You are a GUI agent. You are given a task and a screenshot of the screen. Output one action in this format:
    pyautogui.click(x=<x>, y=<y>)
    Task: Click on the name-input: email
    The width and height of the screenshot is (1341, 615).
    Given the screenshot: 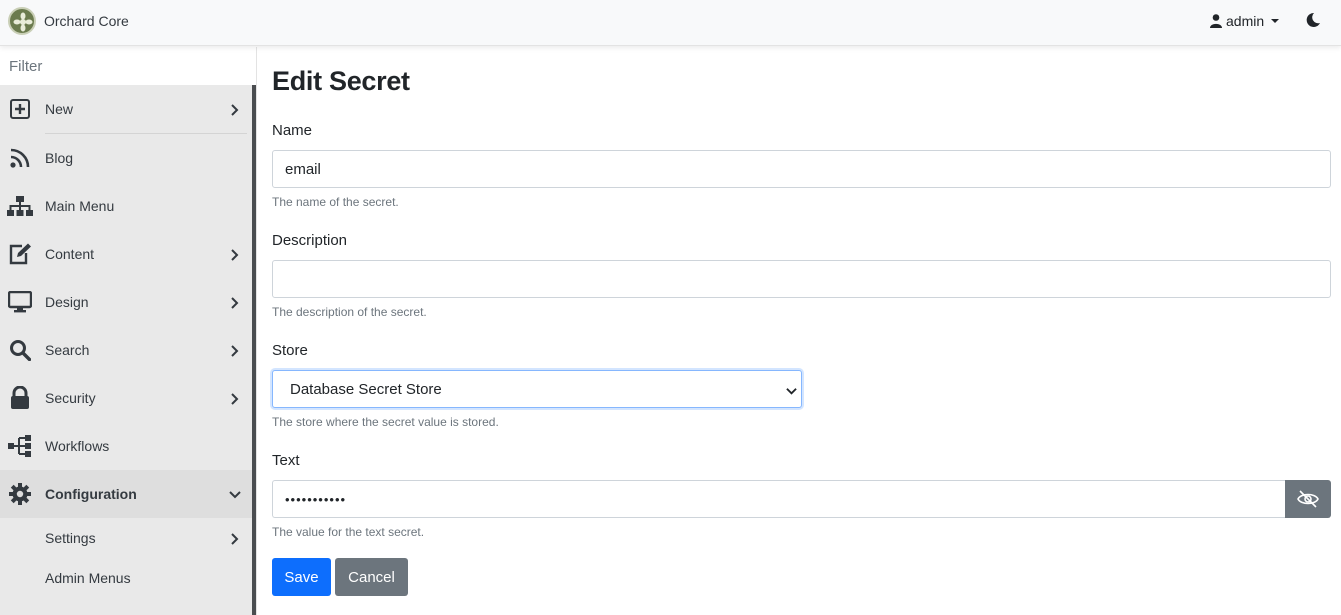 What is the action you would take?
    pyautogui.click(x=801, y=169)
    